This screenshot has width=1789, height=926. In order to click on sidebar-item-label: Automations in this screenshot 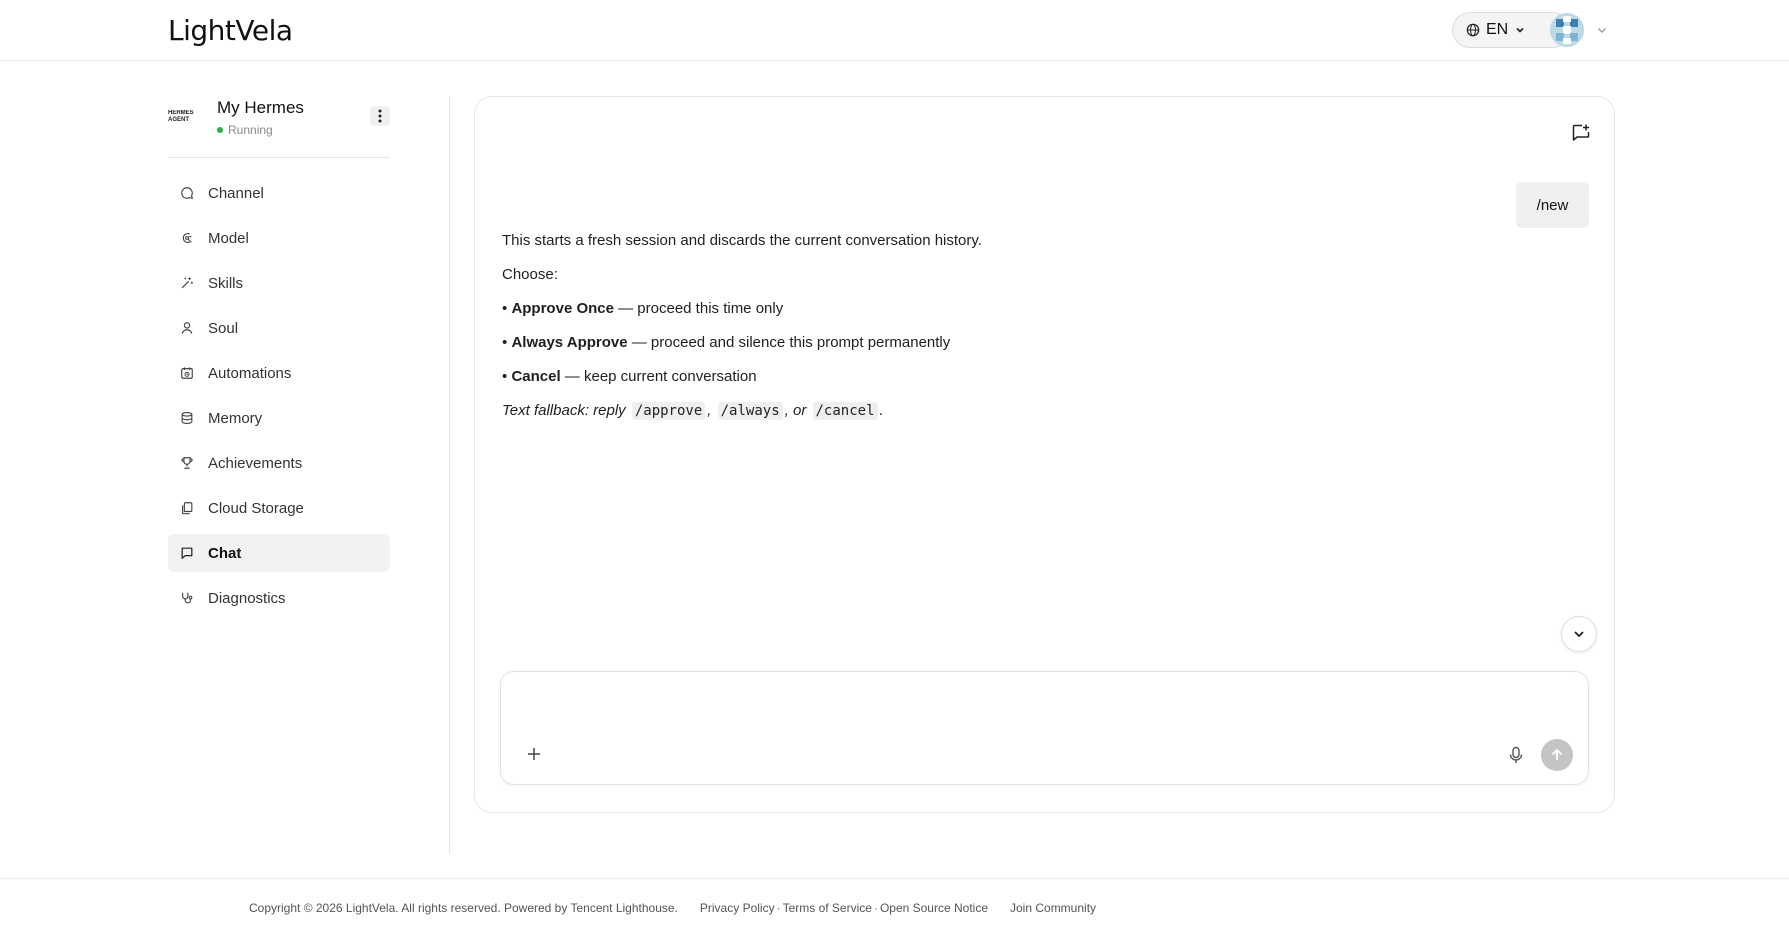, I will do `click(250, 373)`.